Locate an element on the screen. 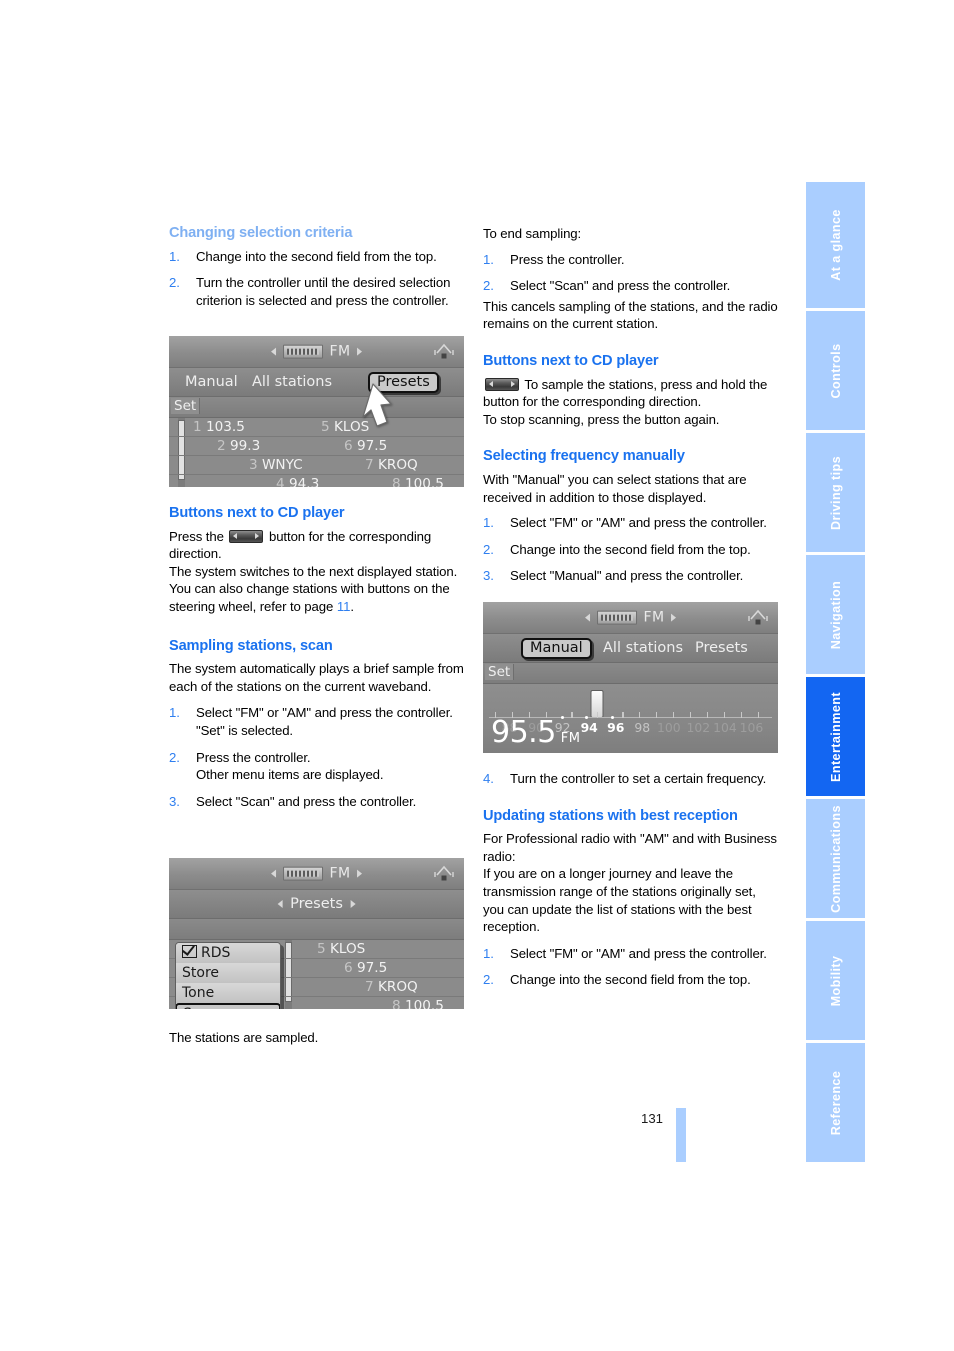  tab-label: At a glance is located at coordinates (835, 245).